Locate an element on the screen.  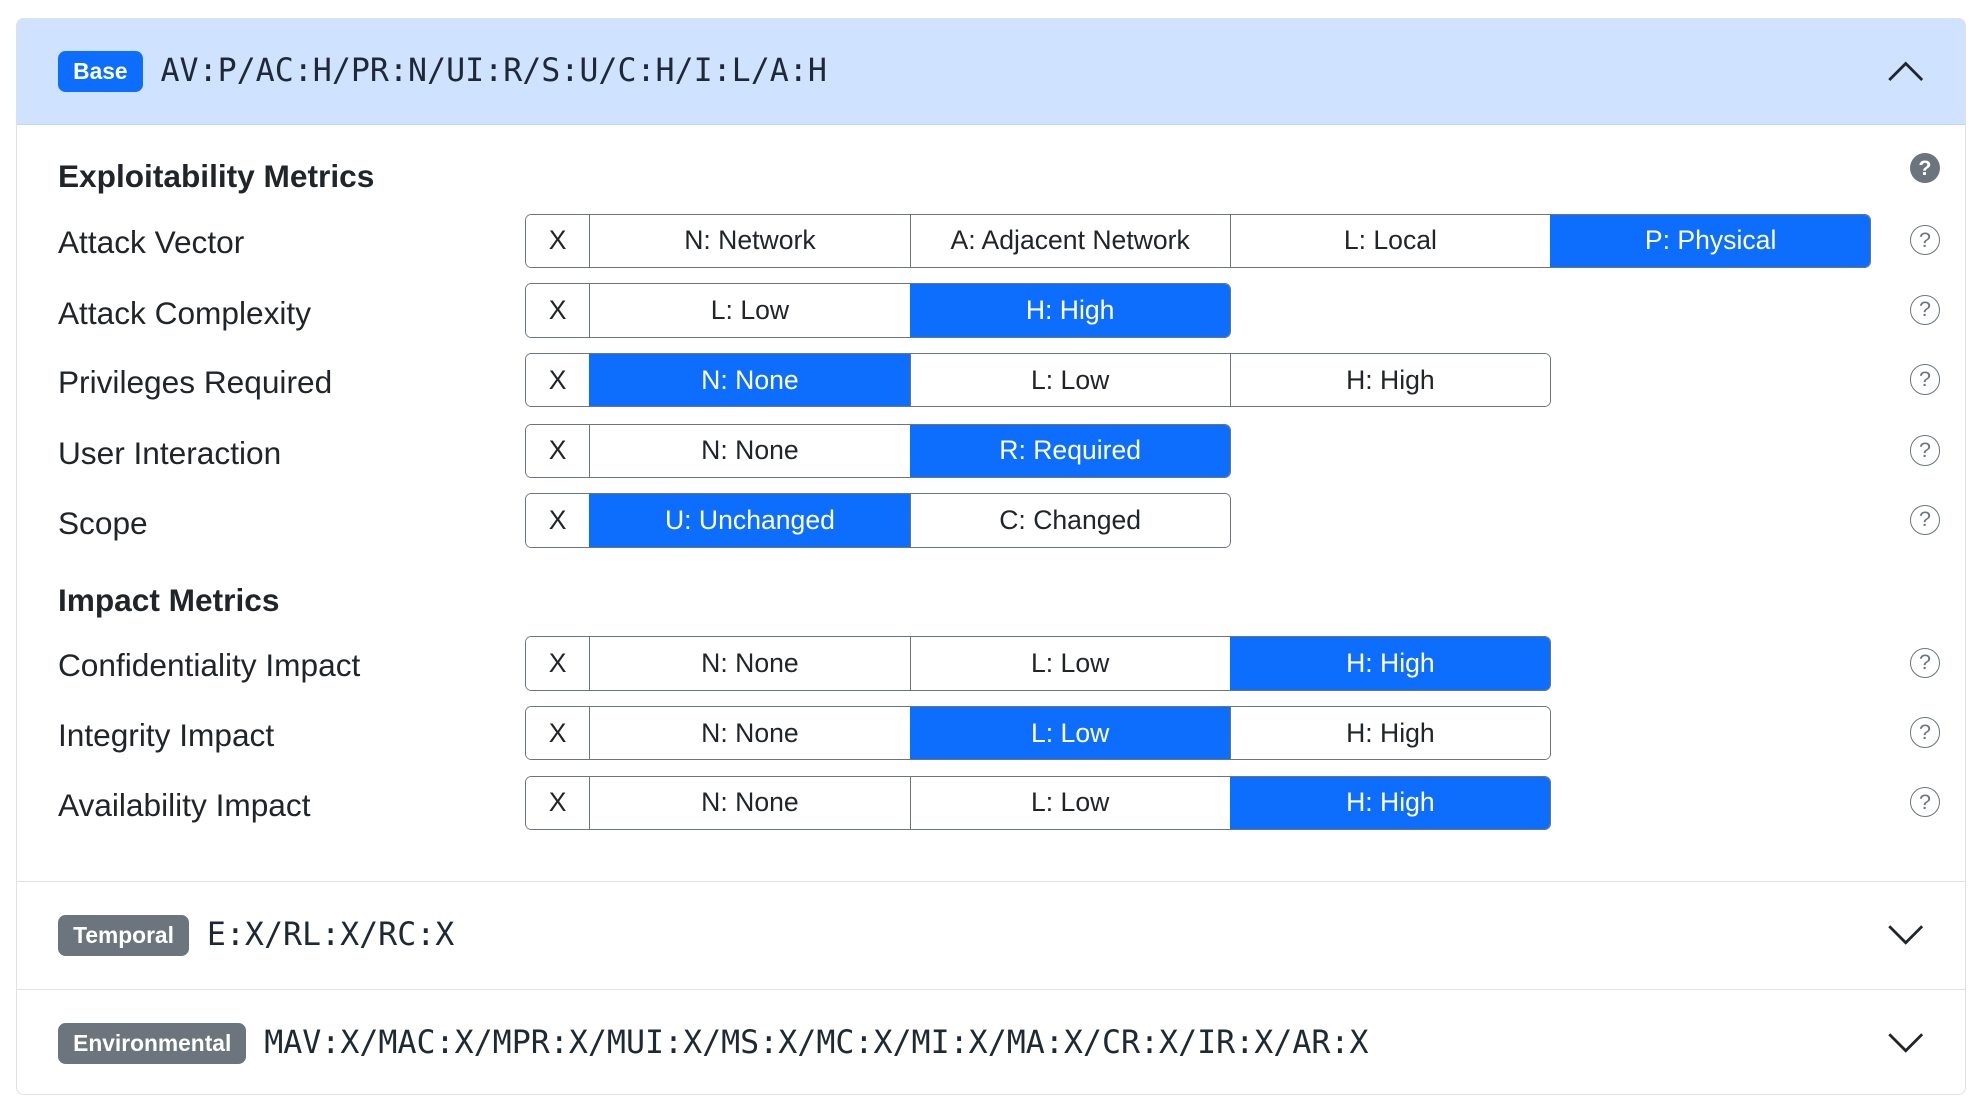
temporal-vector-string: E:X/RL:X/RC:X is located at coordinates (330, 935).